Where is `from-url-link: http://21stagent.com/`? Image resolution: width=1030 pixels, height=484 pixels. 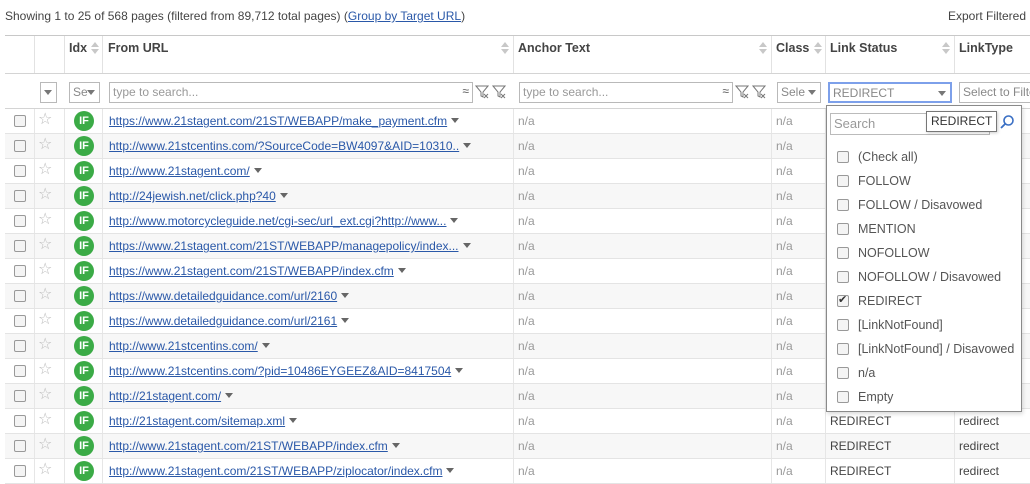 from-url-link: http://21stagent.com/ is located at coordinates (165, 396).